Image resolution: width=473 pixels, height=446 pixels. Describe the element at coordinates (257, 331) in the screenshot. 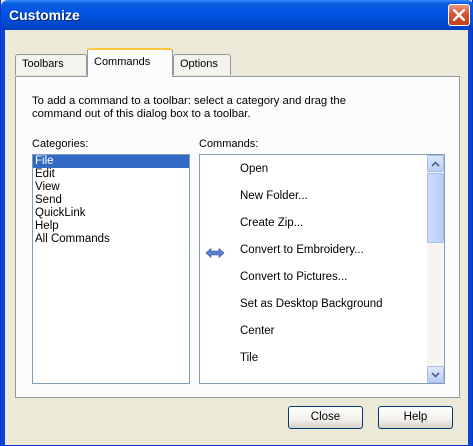

I see `command-item-center: Center` at that location.